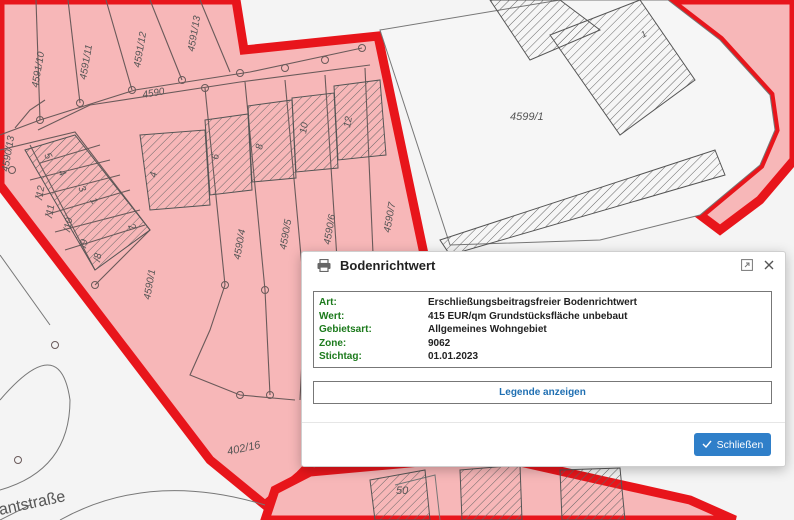 This screenshot has width=794, height=520. Describe the element at coordinates (707, 445) in the screenshot. I see `check-icon` at that location.